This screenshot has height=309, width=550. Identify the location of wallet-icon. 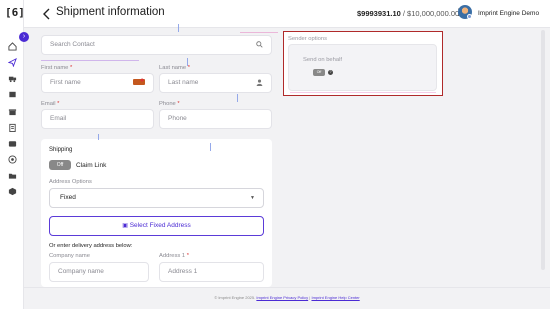
(12, 143).